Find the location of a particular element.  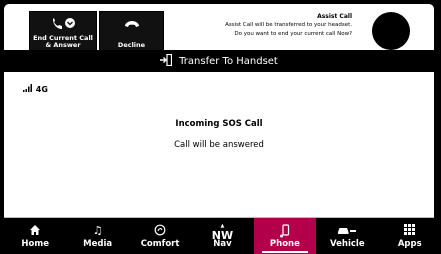

nav-media: ♫ Media is located at coordinates (97, 236).